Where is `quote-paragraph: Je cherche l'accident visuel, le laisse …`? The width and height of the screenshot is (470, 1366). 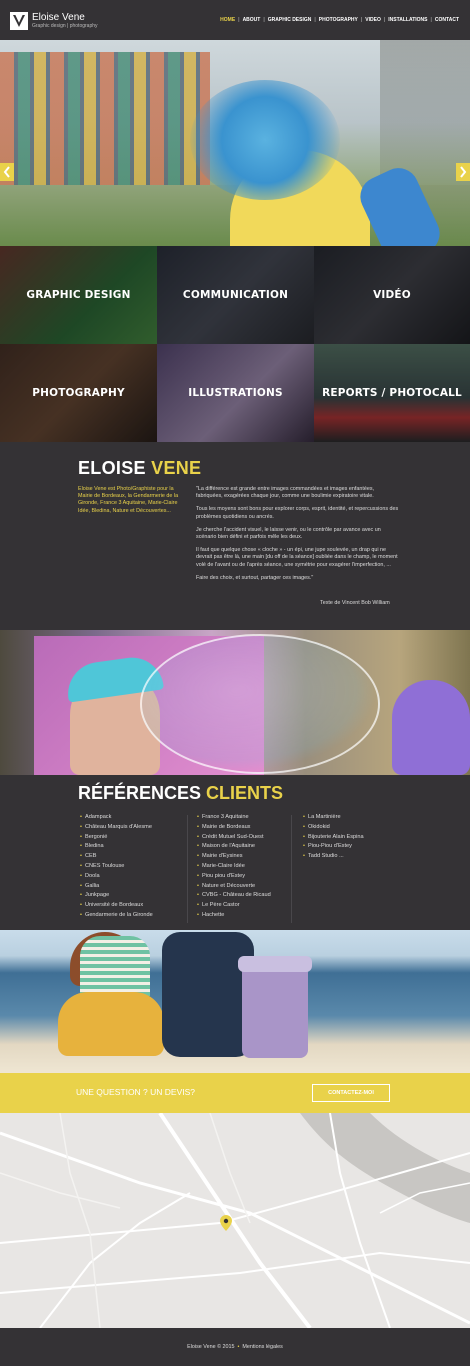
quote-paragraph: Je cherche l'accident visuel, le laisse … is located at coordinates (288, 533).